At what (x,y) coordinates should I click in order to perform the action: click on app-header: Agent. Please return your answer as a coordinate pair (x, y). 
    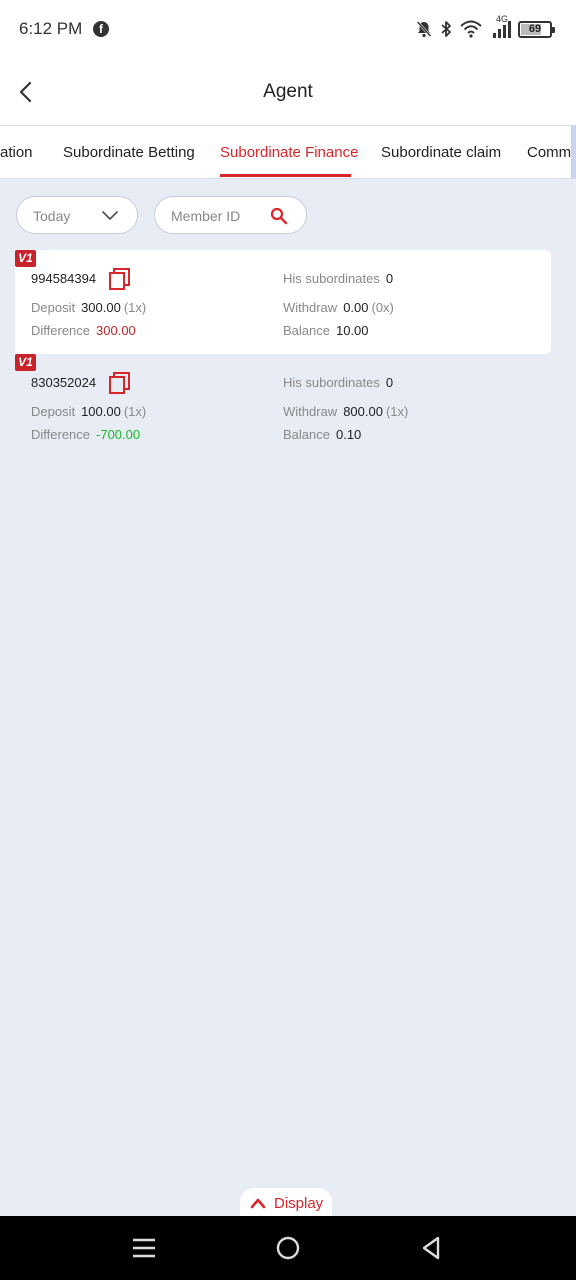
    Looking at the image, I should click on (288, 92).